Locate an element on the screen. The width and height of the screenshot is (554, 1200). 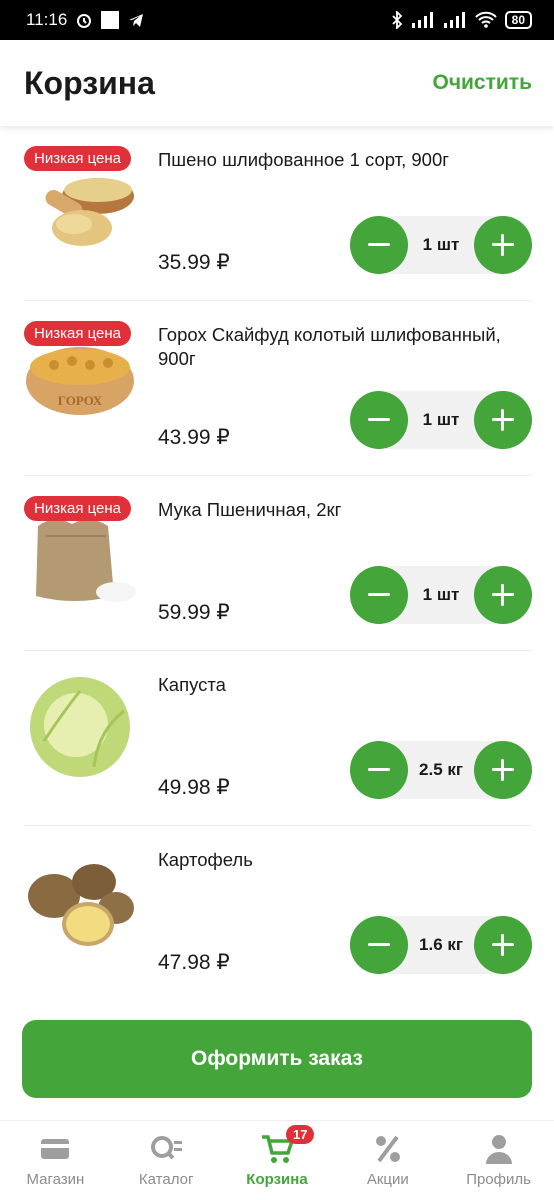
item-name: Пшено шлифованное 1 сорт, 900г is located at coordinates (303, 159).